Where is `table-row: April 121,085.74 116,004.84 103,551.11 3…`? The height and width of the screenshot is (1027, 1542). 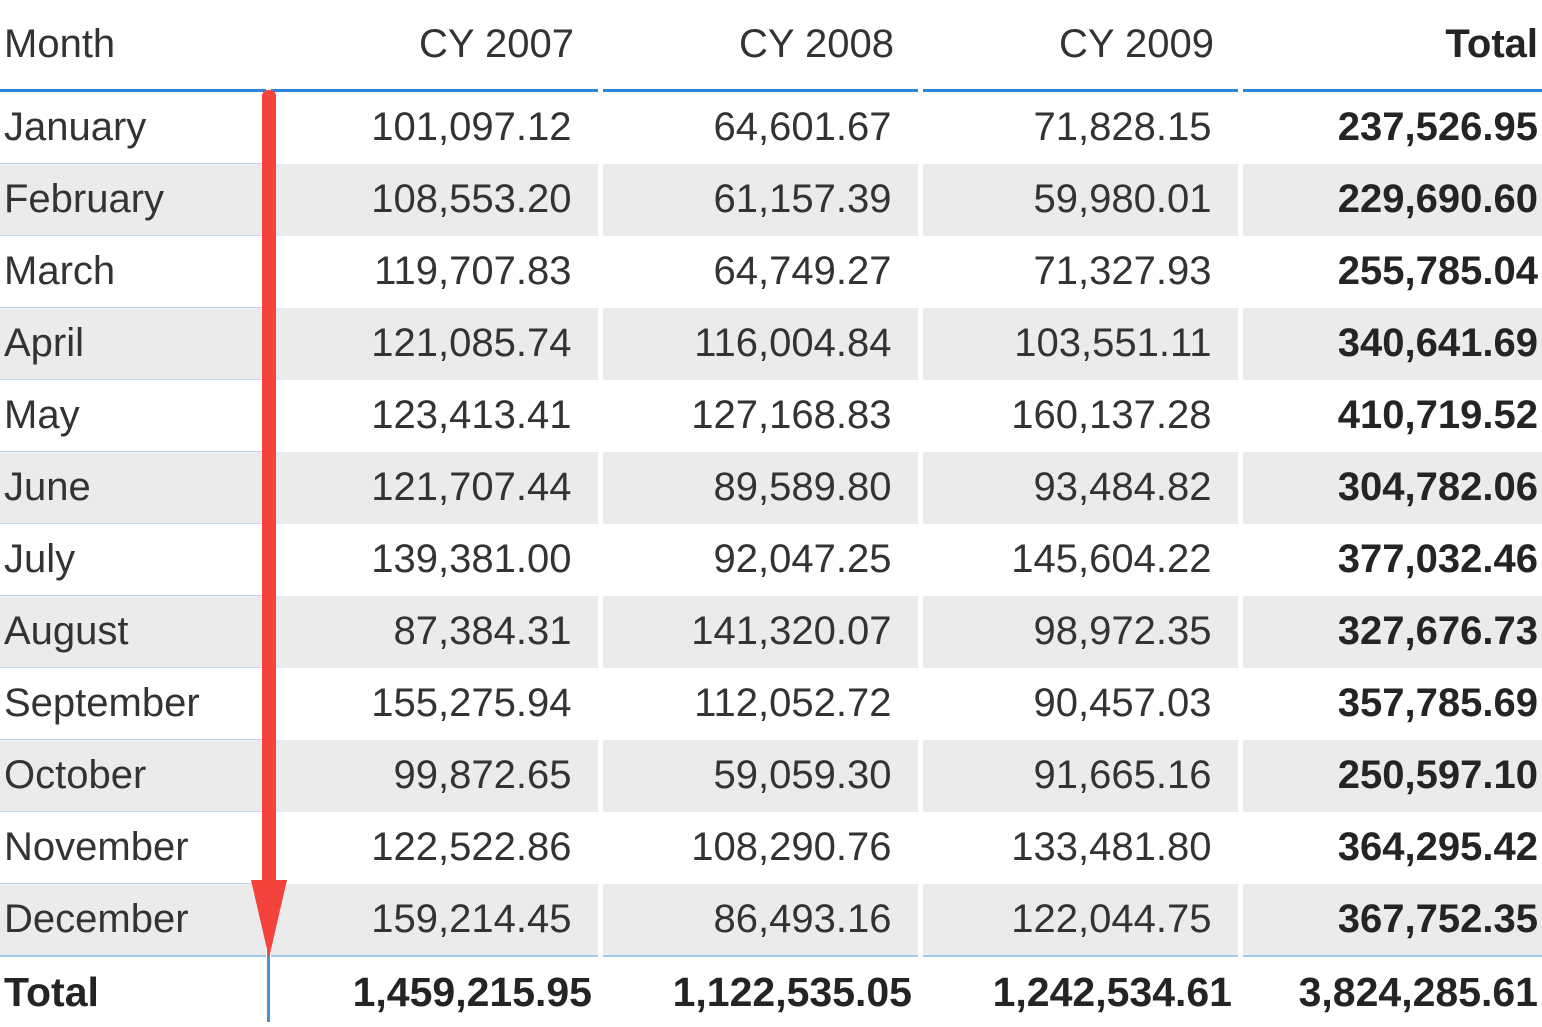
table-row: April 121,085.74 116,004.84 103,551.11 3… is located at coordinates (771, 343).